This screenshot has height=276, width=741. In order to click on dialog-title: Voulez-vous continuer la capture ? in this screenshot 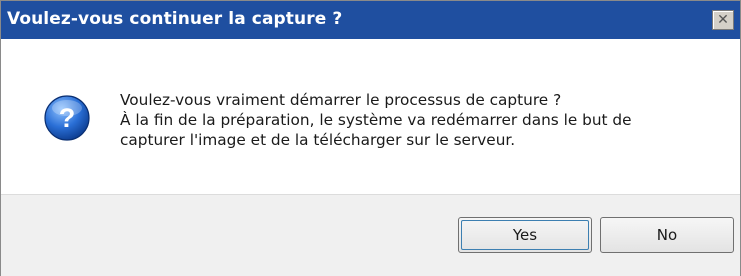, I will do `click(175, 19)`.